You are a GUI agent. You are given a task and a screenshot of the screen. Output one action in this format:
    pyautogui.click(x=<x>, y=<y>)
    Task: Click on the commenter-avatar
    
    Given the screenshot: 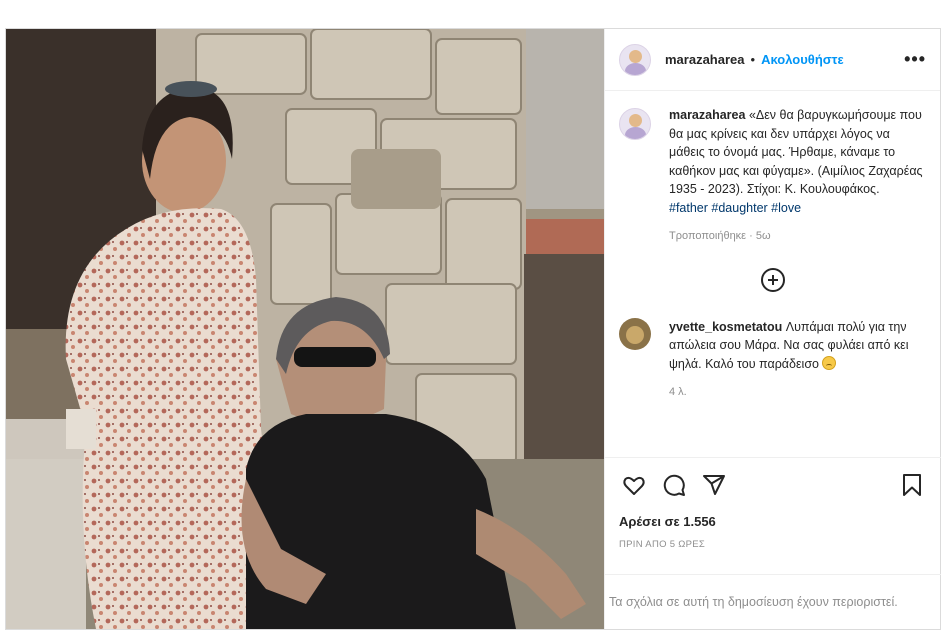 What is the action you would take?
    pyautogui.click(x=635, y=333)
    